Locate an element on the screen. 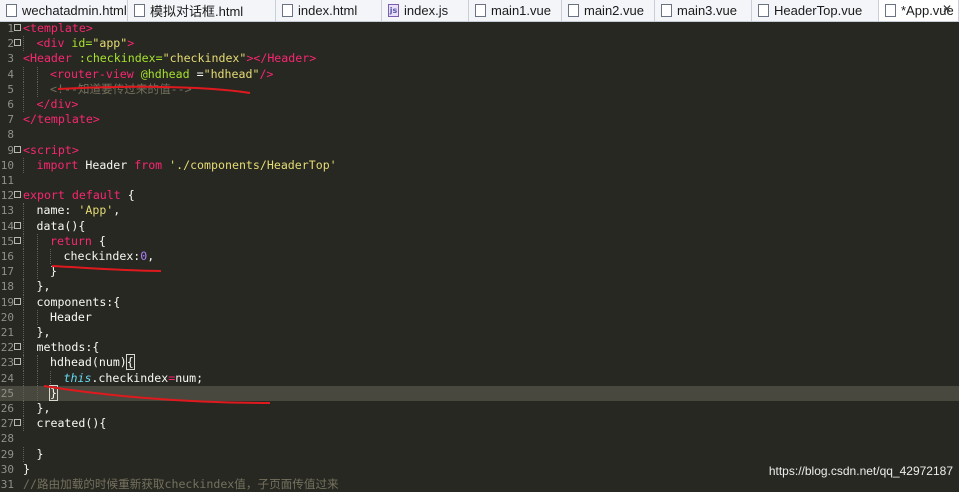 The image size is (959, 492). code-token: Header is located at coordinates (71, 316).